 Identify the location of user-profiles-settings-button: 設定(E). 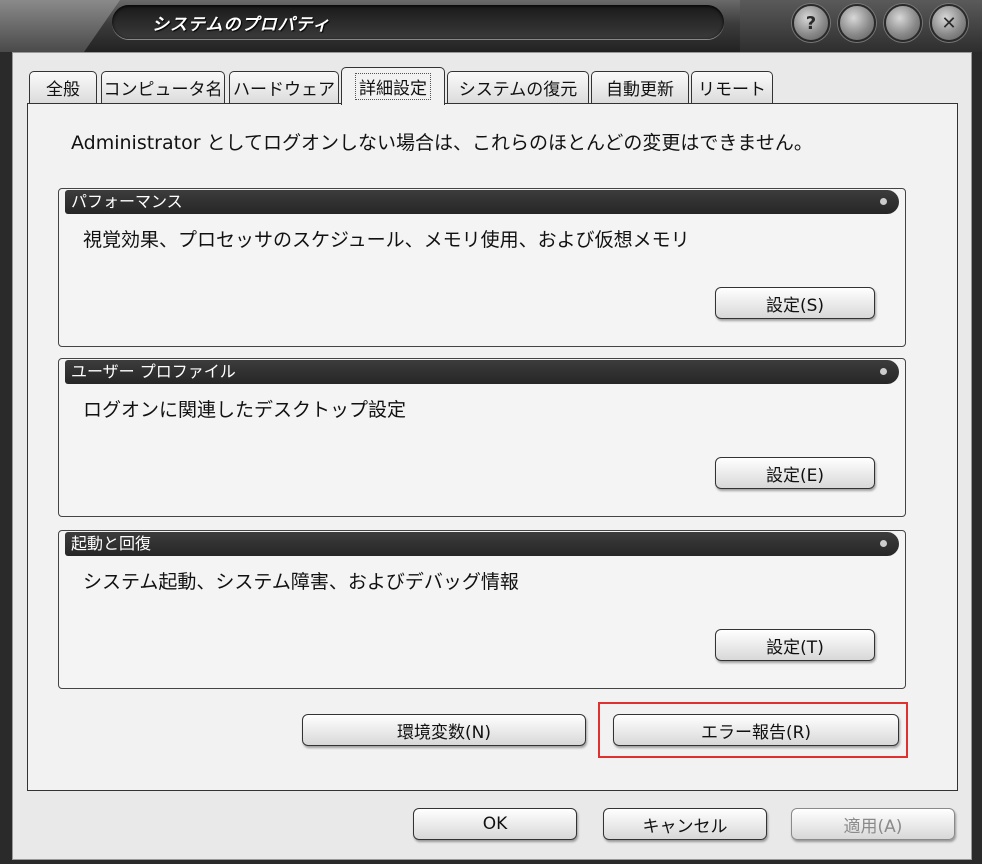
(795, 473).